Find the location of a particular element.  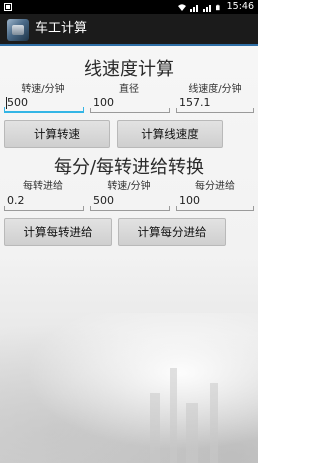

diameter-input-value: 100 is located at coordinates (103, 102).